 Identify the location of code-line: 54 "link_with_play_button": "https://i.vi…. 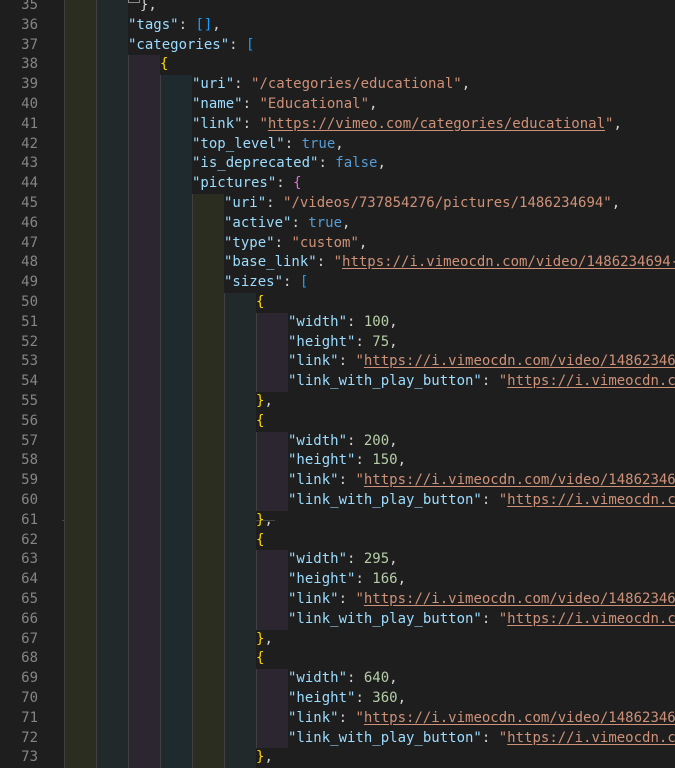
(337, 382).